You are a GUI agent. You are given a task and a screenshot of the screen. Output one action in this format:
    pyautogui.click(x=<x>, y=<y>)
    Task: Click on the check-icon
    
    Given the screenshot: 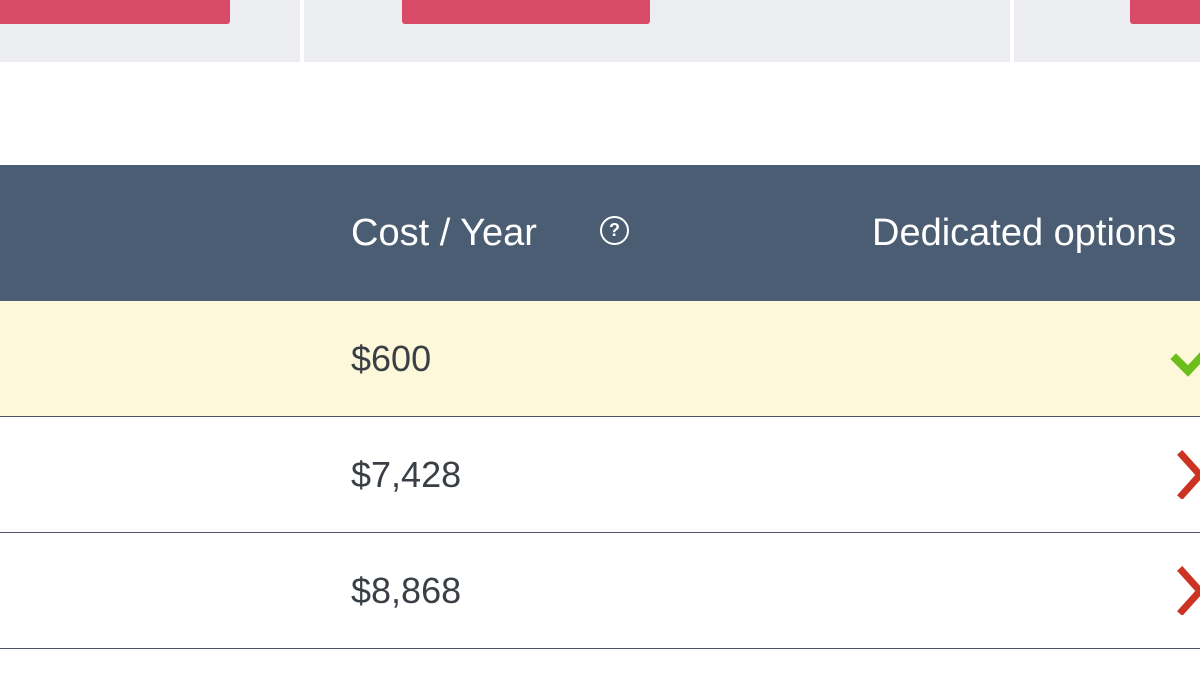 What is the action you would take?
    pyautogui.click(x=1185, y=364)
    